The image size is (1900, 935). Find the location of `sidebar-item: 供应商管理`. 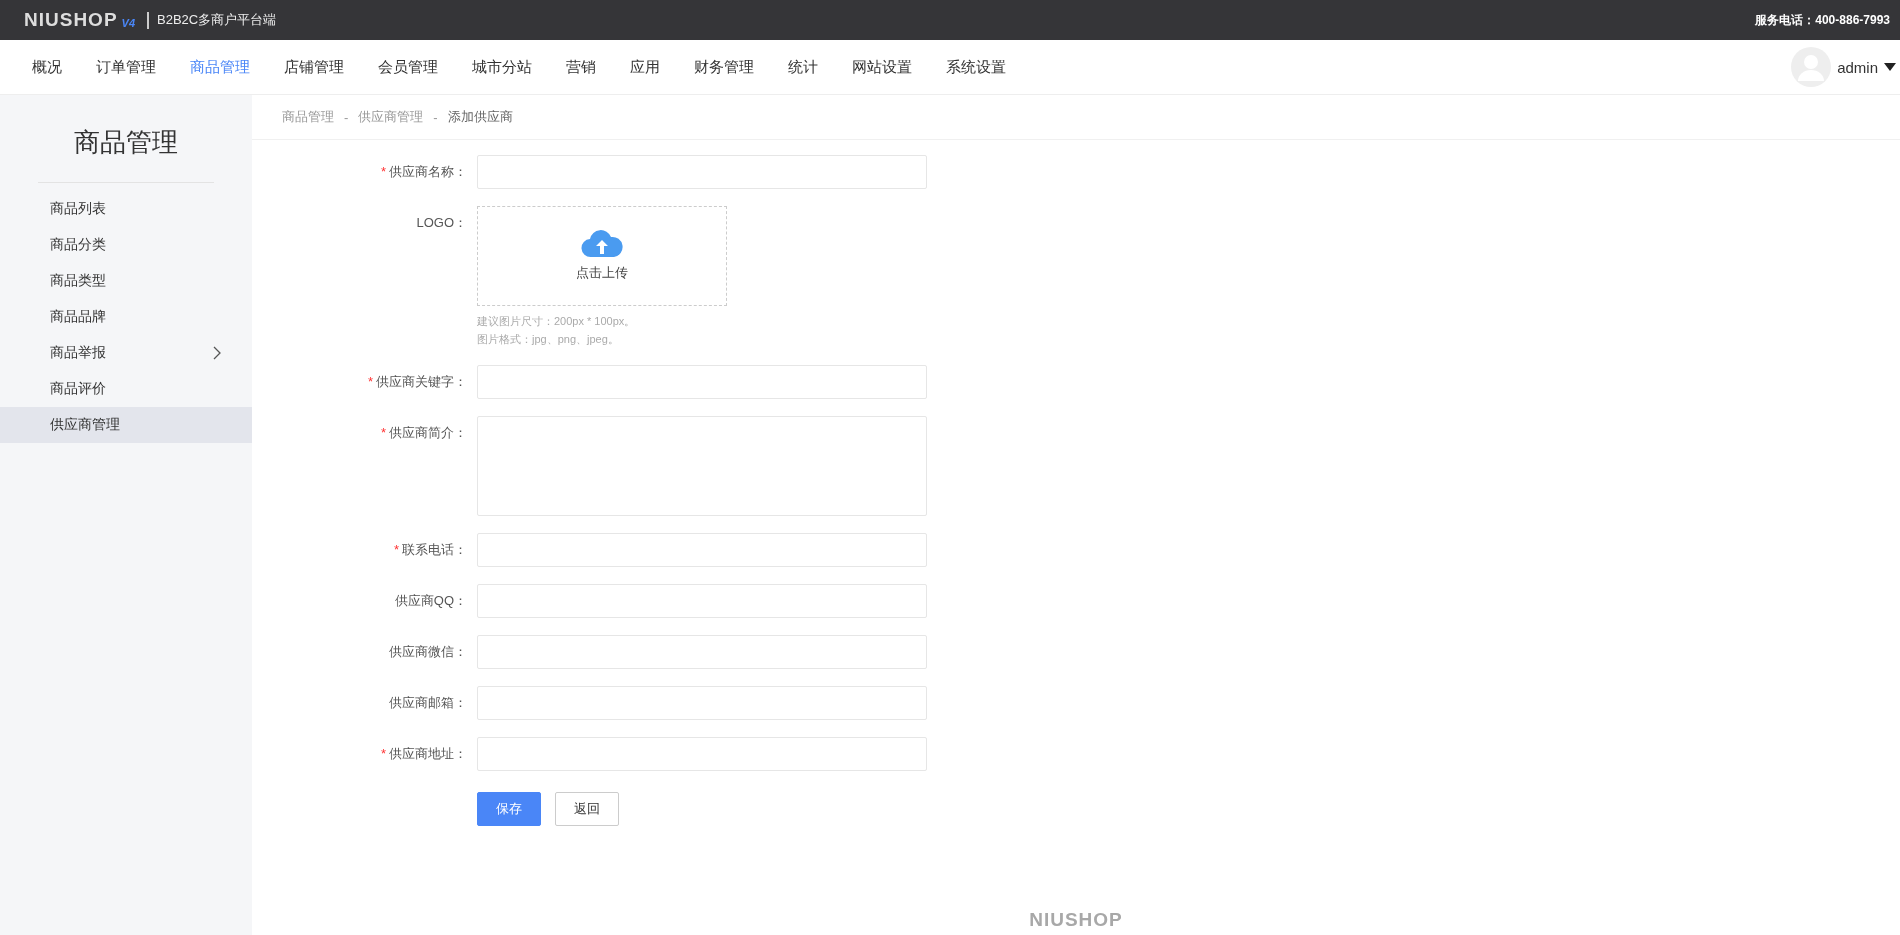

sidebar-item: 供应商管理 is located at coordinates (126, 425).